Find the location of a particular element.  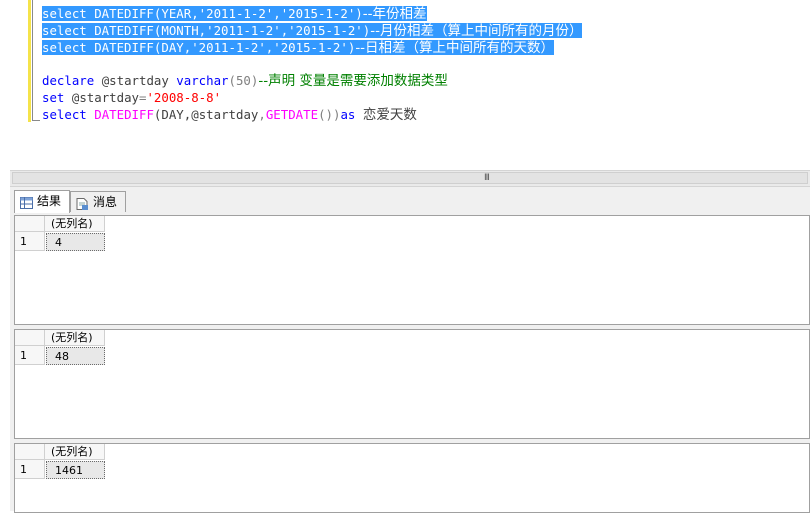

scrollbar-thumb is located at coordinates (410, 178).